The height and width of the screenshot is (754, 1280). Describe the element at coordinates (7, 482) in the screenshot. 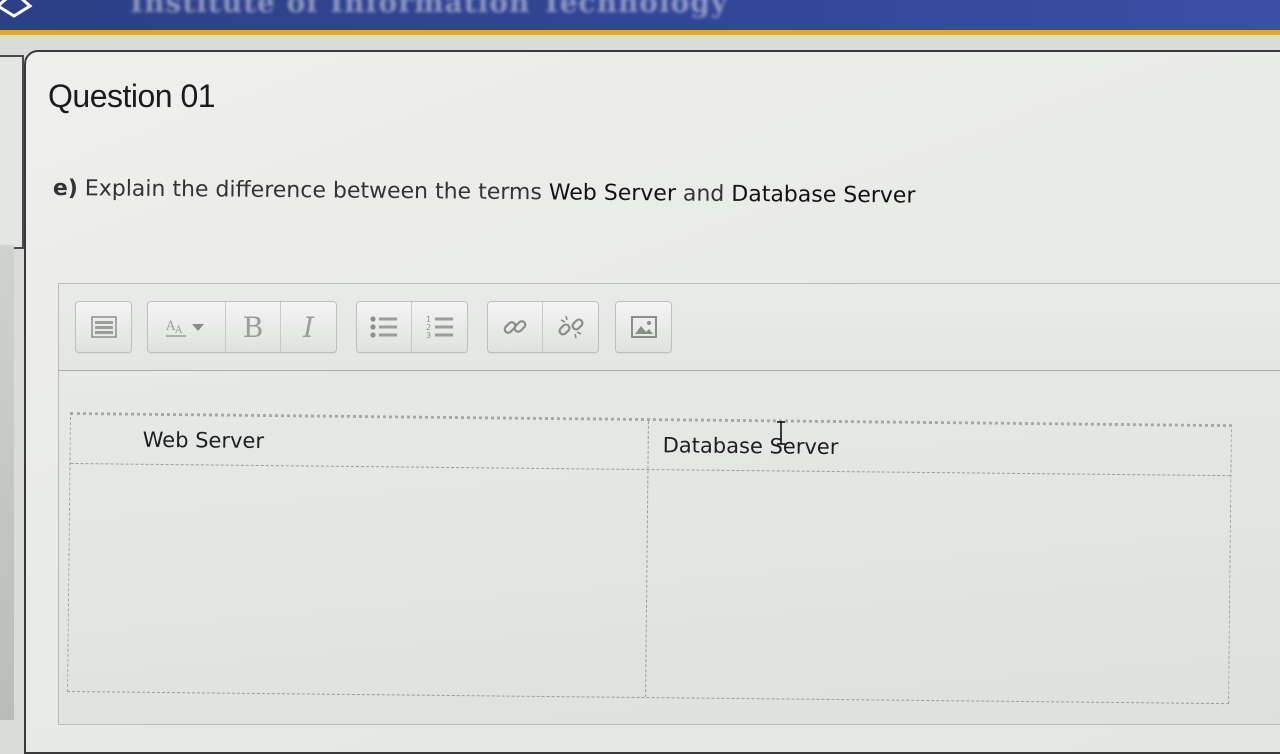

I see `side-rail` at that location.